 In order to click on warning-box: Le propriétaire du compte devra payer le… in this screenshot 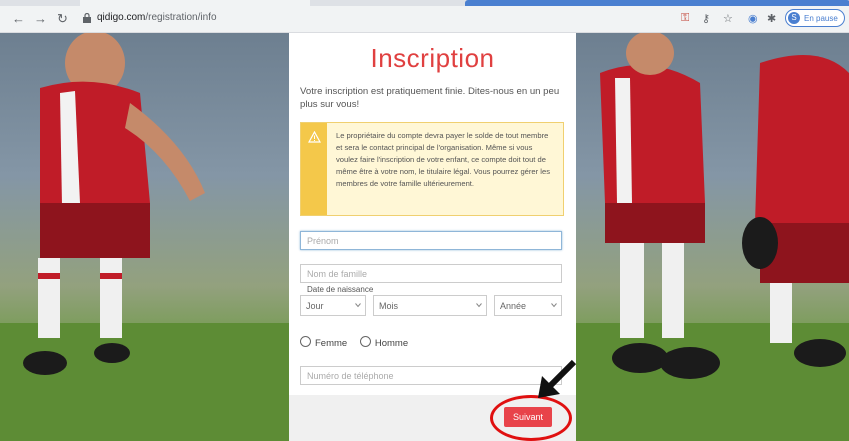, I will do `click(432, 169)`.